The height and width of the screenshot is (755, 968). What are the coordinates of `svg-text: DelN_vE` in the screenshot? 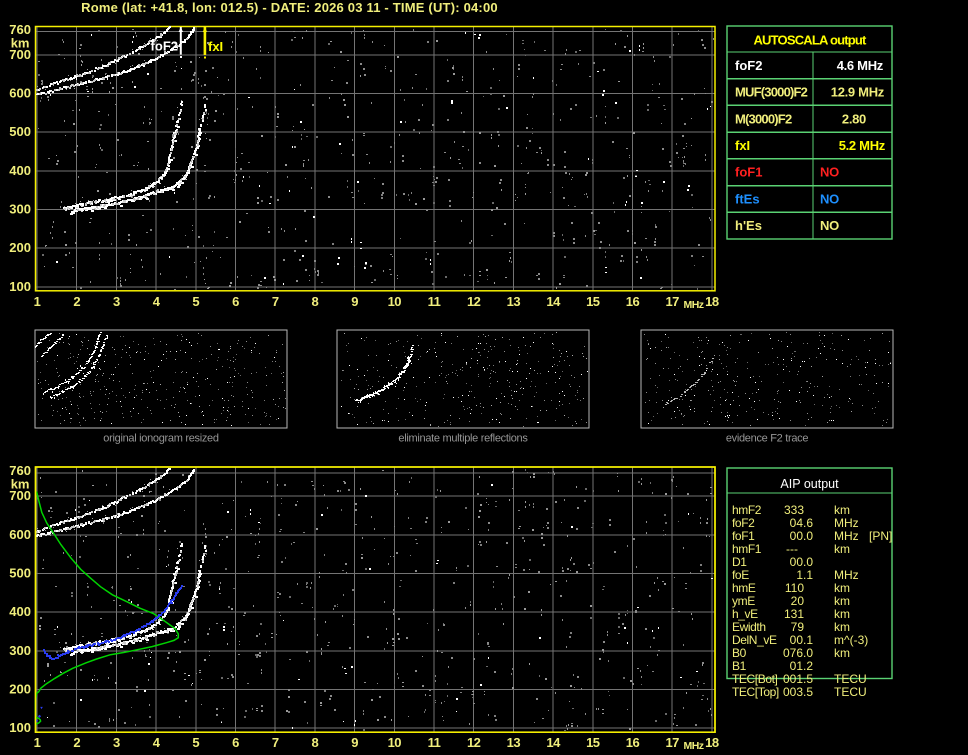 It's located at (754, 640).